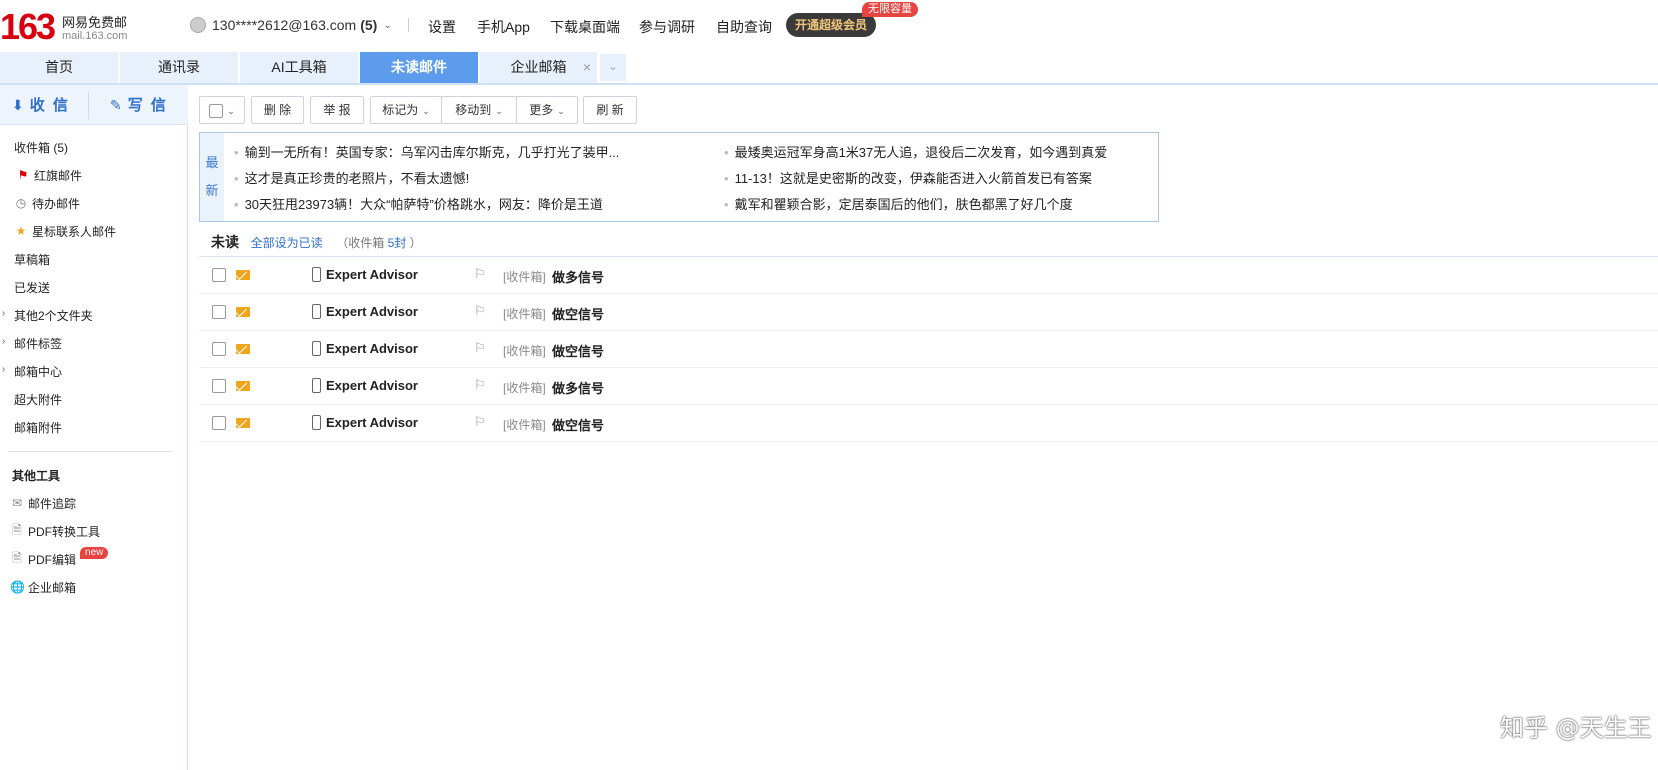 This screenshot has width=1658, height=770. I want to click on folder-todo: ◷ 待办邮件, so click(47, 203).